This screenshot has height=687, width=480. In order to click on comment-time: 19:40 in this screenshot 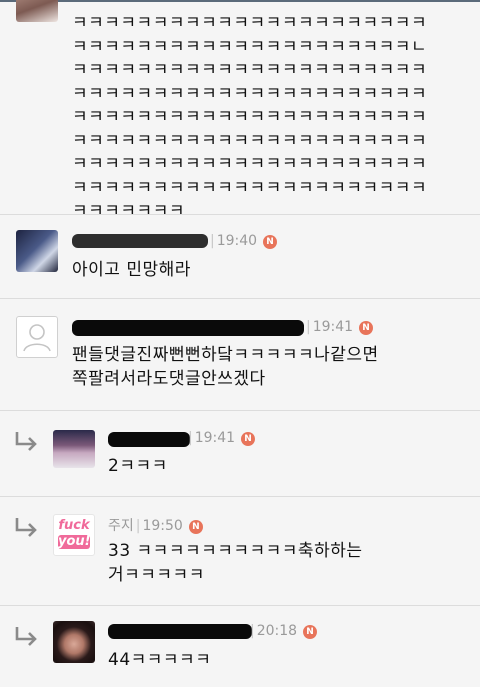, I will do `click(237, 241)`.